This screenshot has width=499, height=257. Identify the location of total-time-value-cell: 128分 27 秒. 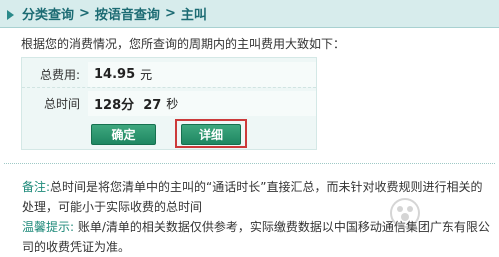
(202, 103).